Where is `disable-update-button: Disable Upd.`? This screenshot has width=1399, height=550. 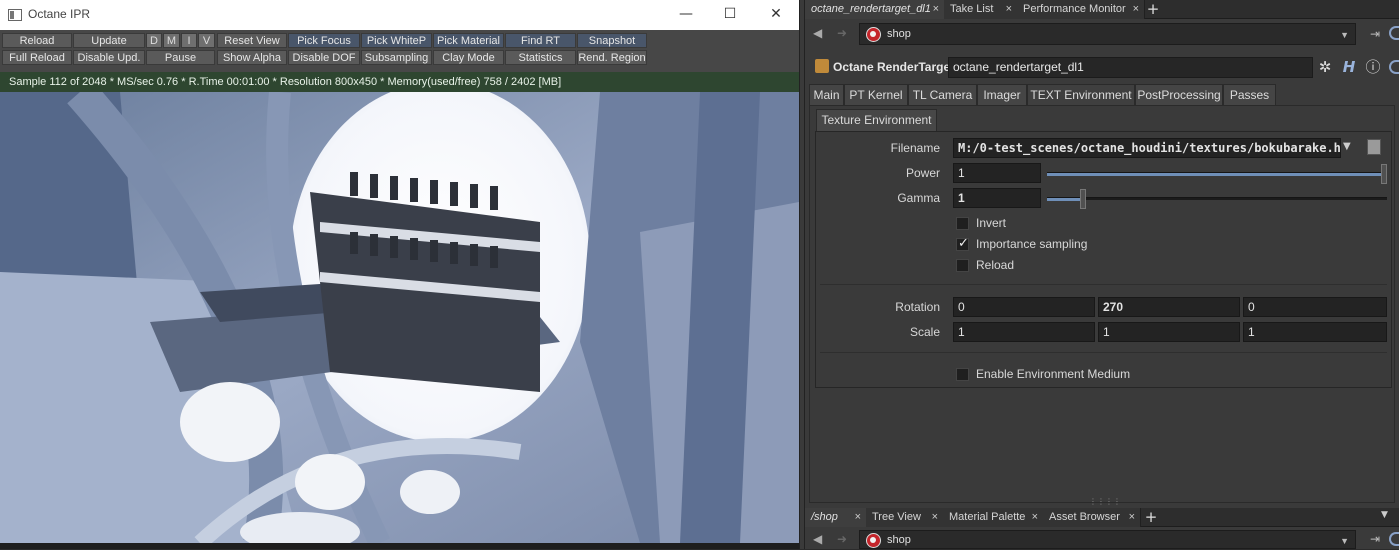
disable-update-button: Disable Upd. is located at coordinates (109, 57).